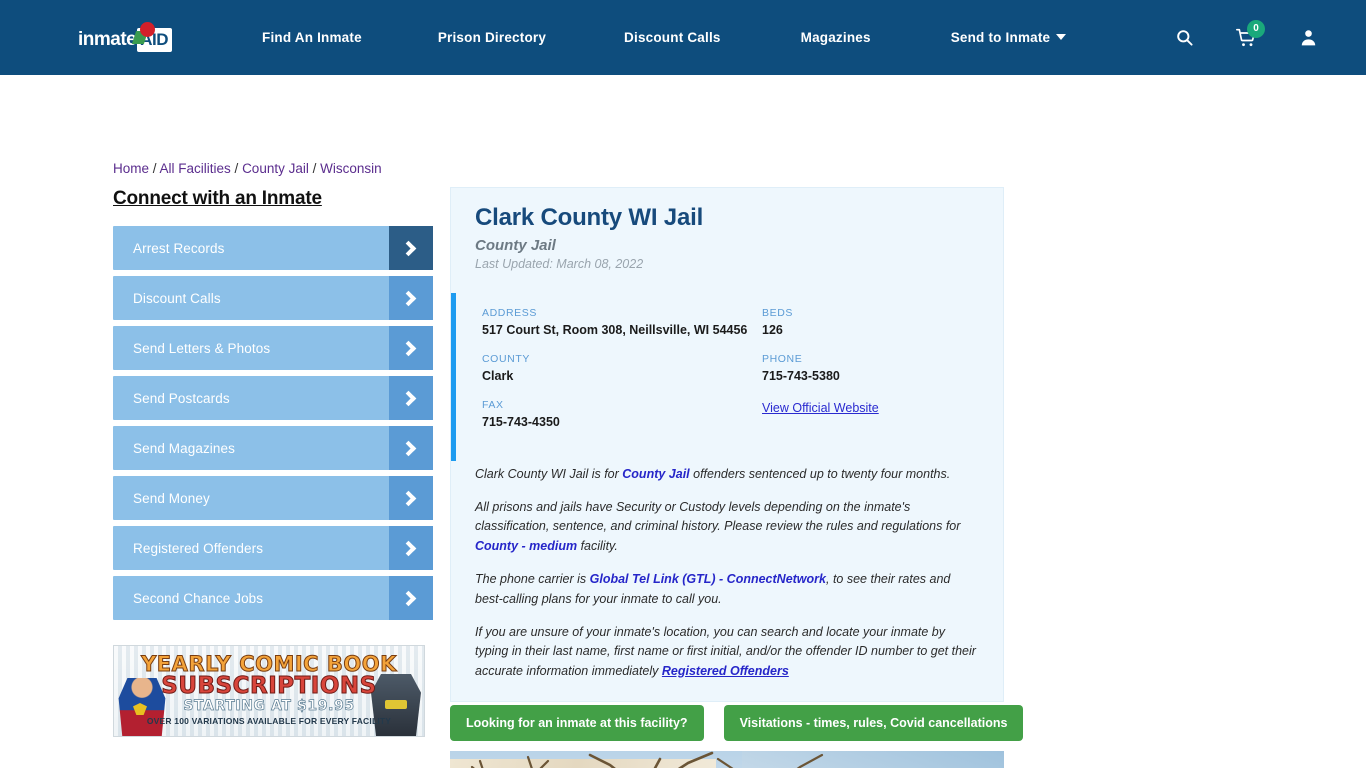 The image size is (1366, 768). I want to click on phone-value: 715-743-5380, so click(801, 375).